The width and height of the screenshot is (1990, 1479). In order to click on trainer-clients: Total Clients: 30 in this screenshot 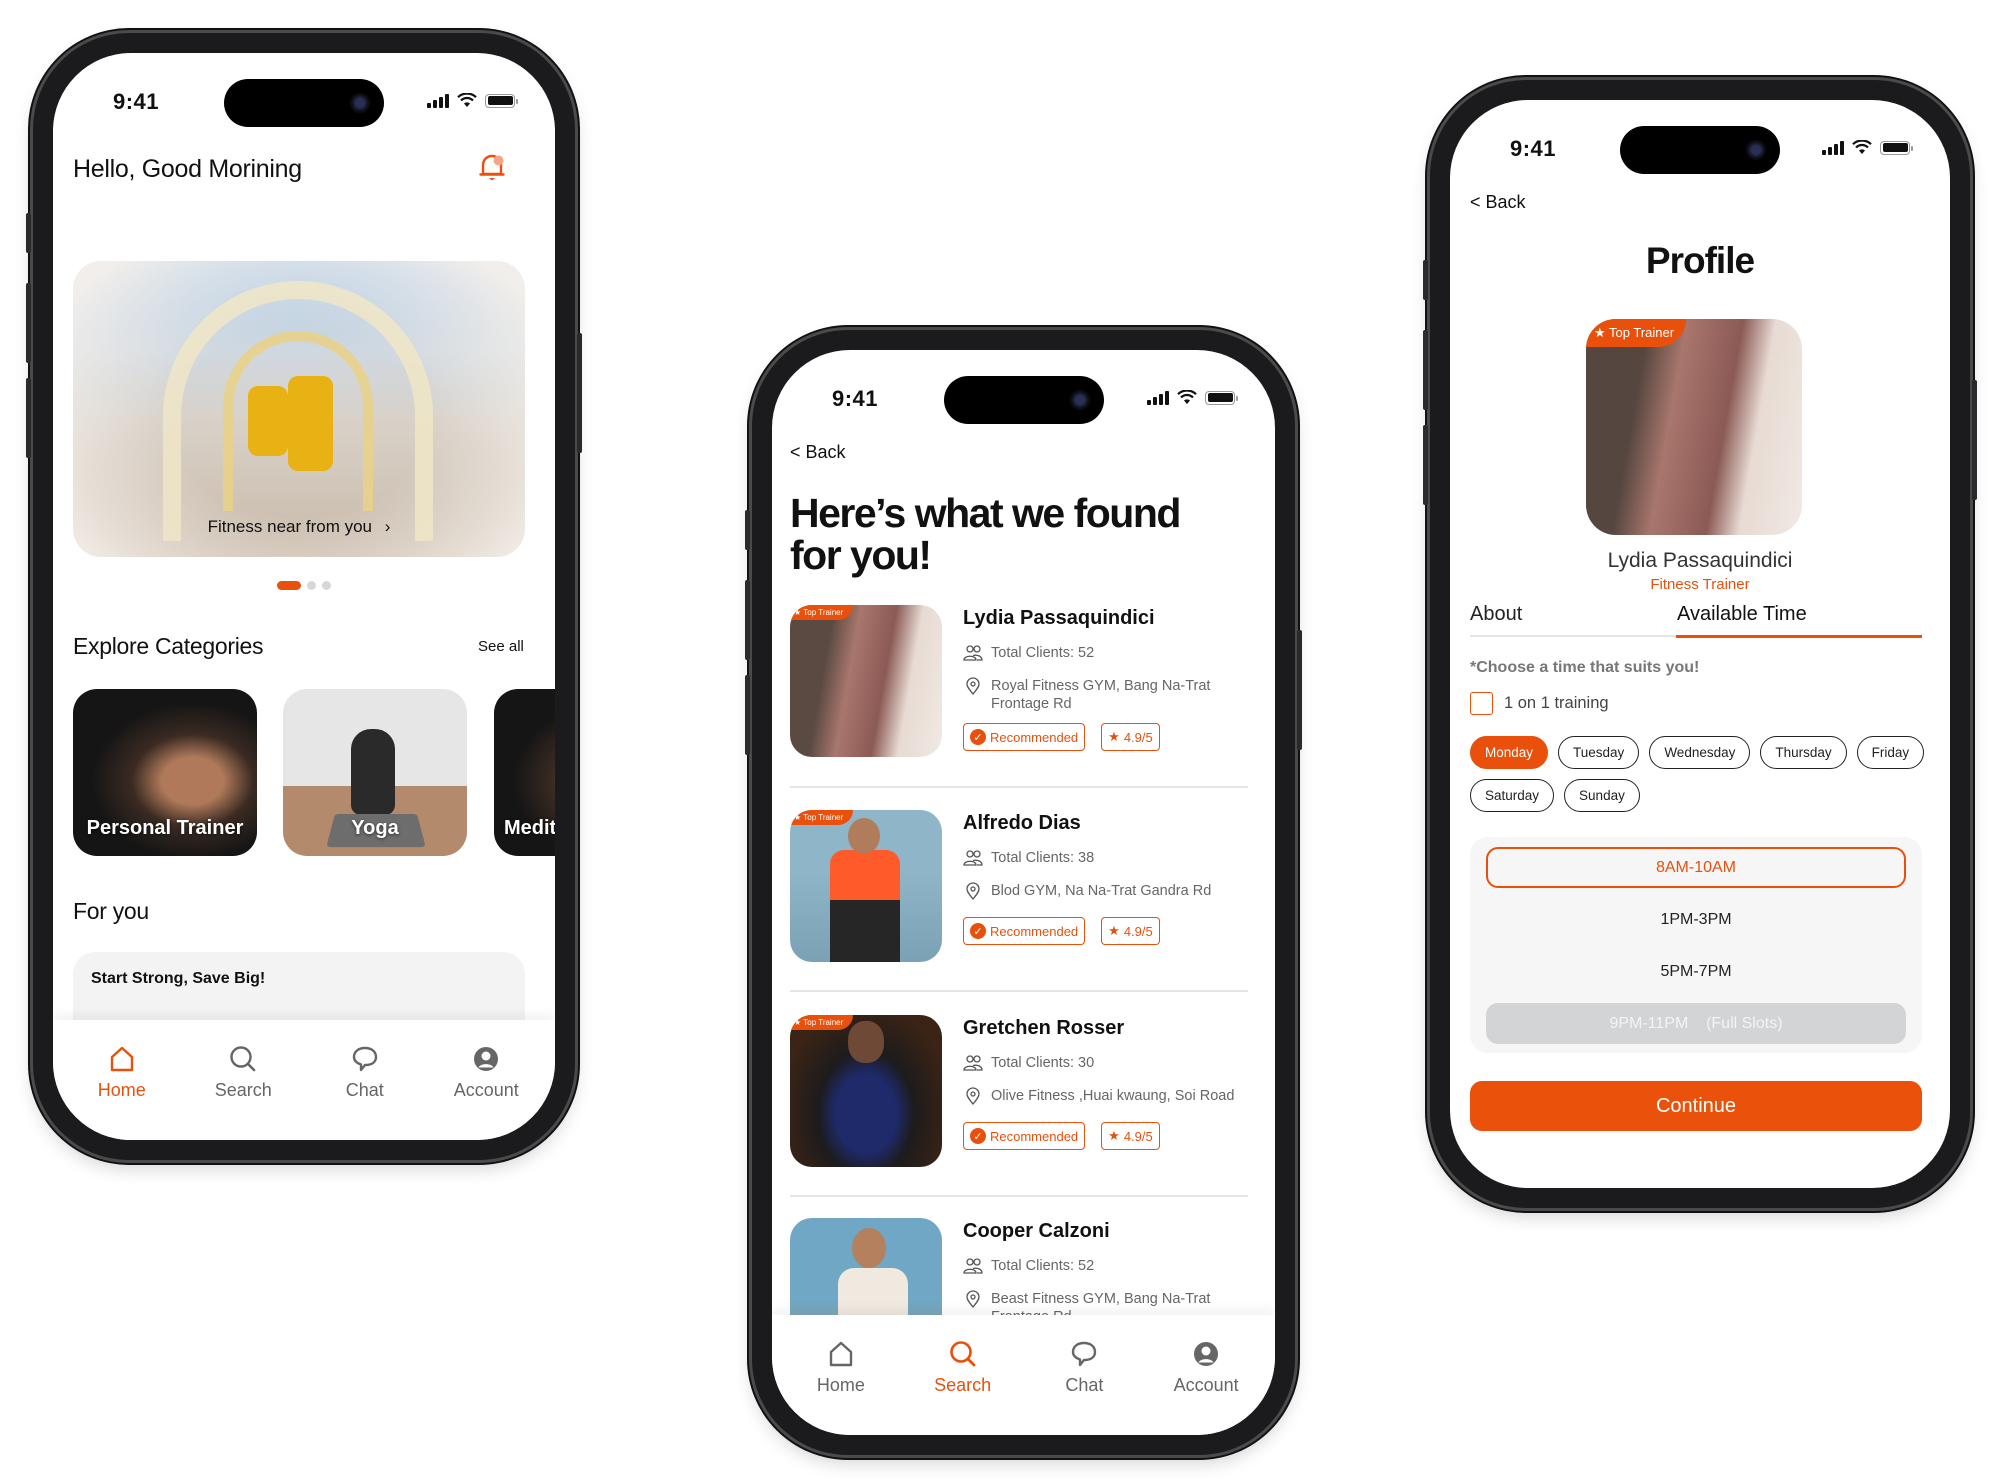, I will do `click(1105, 1063)`.